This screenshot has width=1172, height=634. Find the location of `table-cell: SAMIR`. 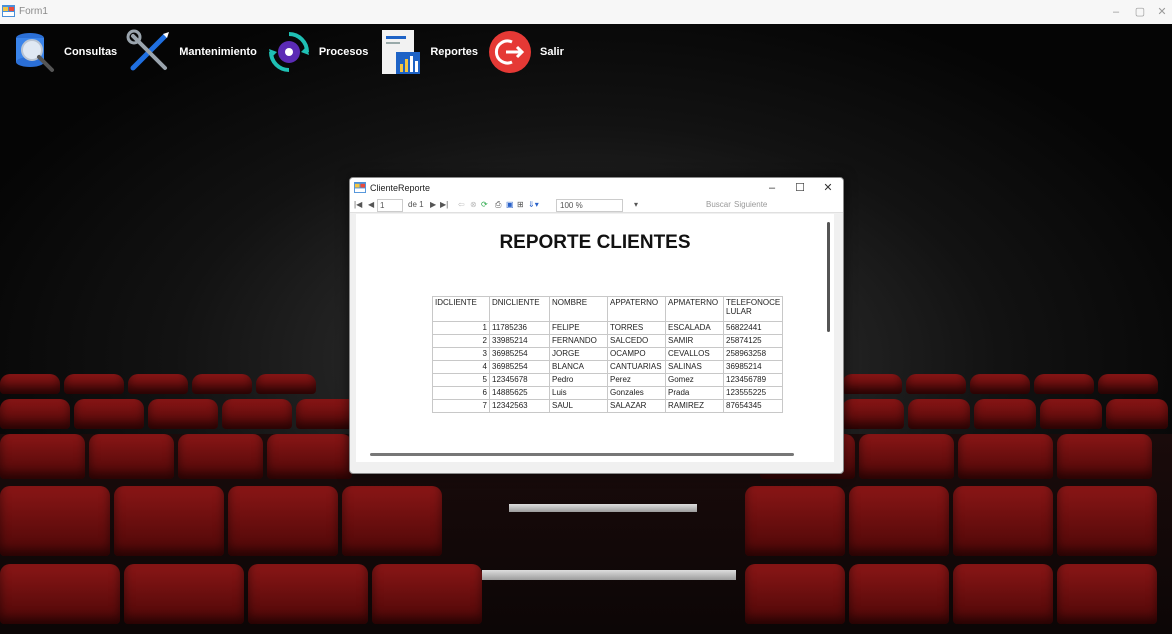

table-cell: SAMIR is located at coordinates (694, 341).